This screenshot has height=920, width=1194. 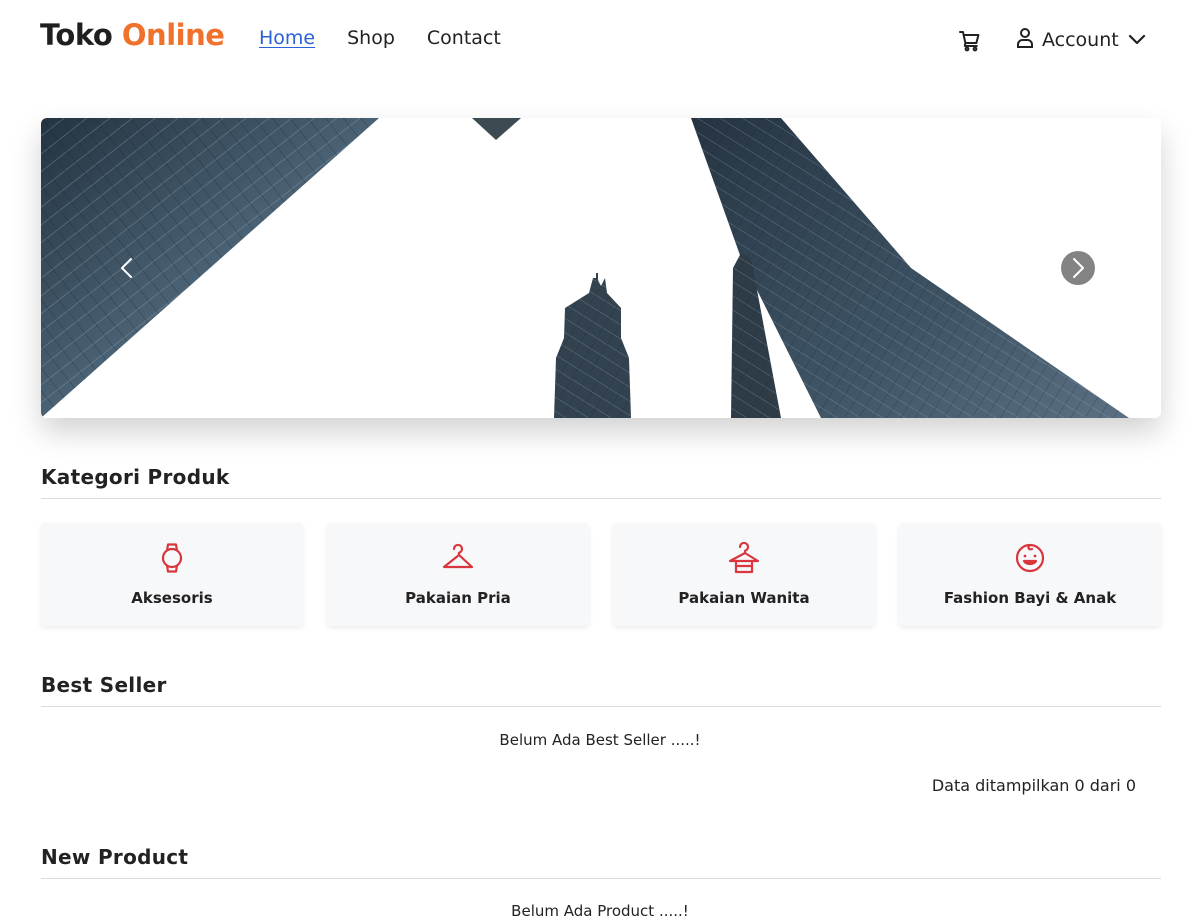 I want to click on navbar: Toko Online Home Shop Contact Account, so click(x=597, y=40).